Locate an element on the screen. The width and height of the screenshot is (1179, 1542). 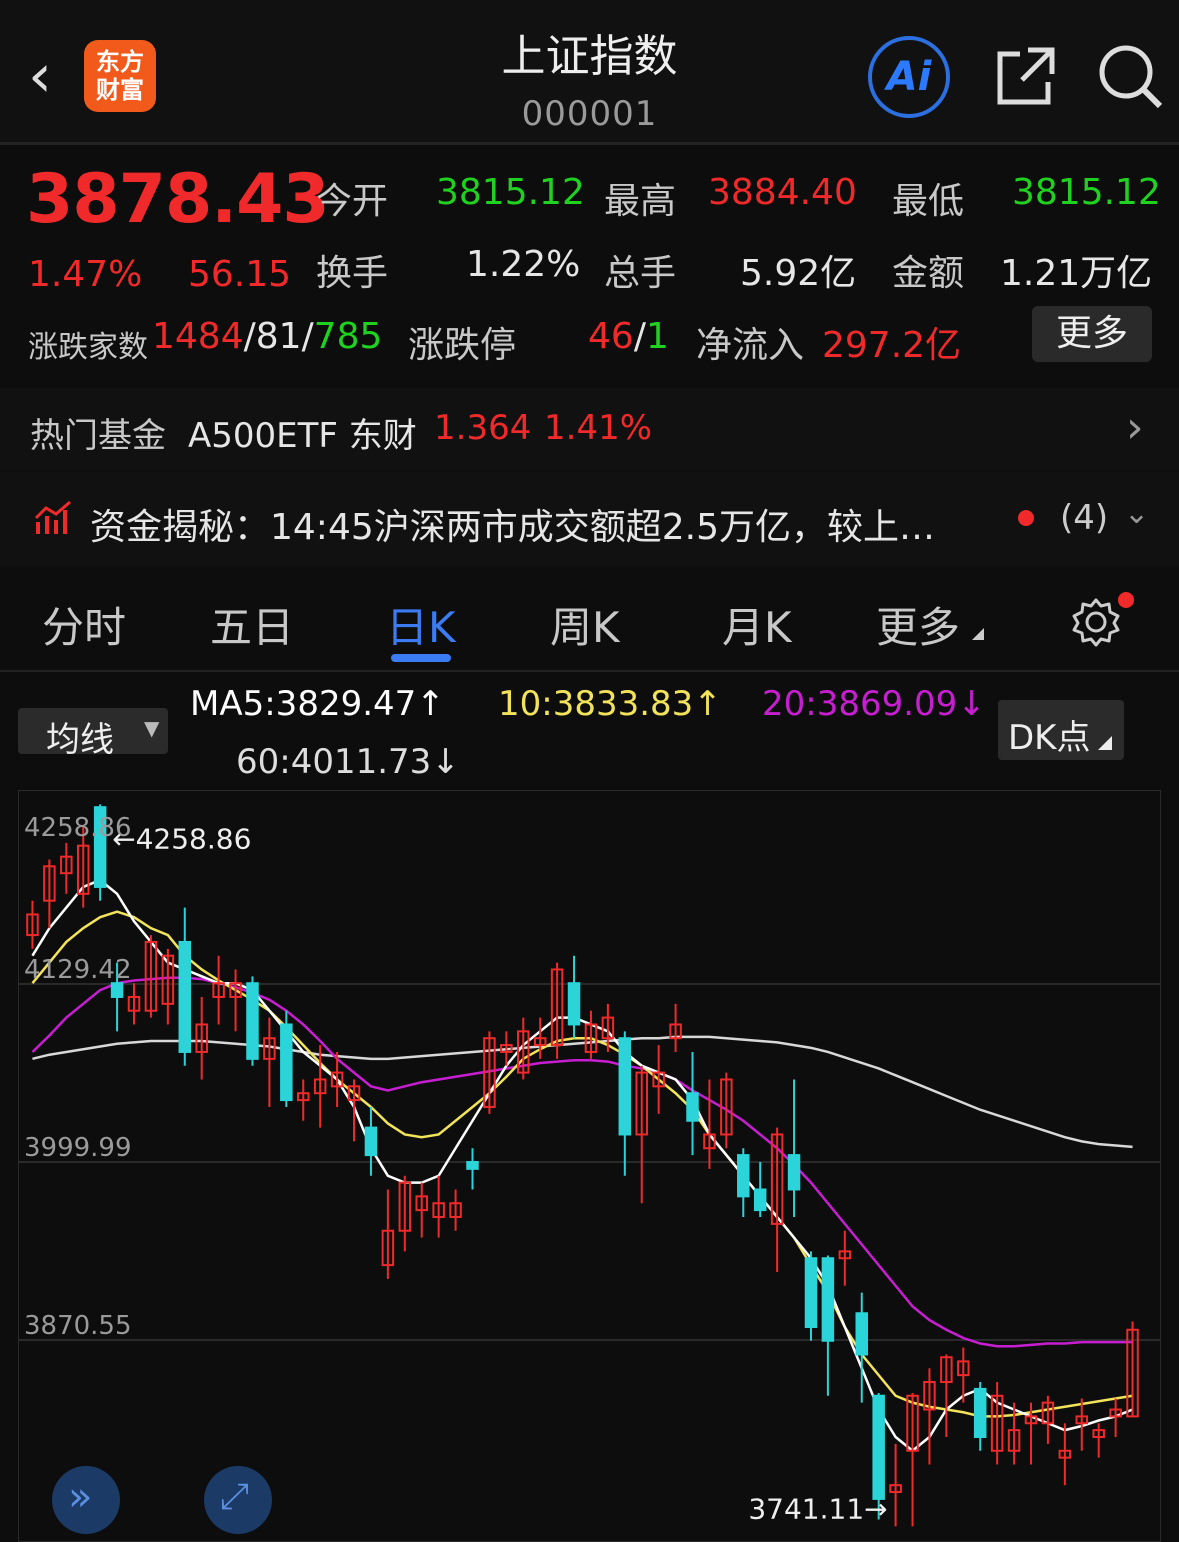
ma60-value: 60:4011.73↓ is located at coordinates (348, 762).